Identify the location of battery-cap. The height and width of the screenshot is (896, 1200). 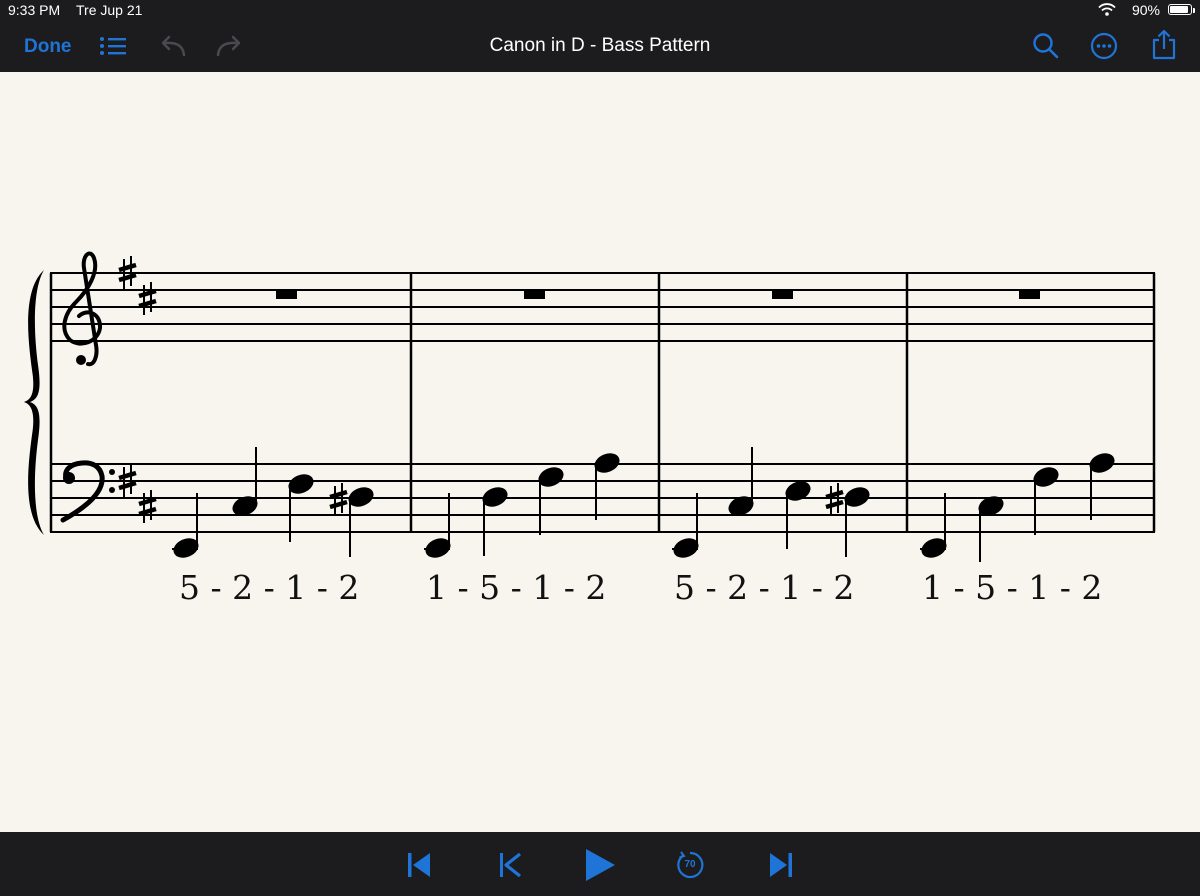
(1194, 10).